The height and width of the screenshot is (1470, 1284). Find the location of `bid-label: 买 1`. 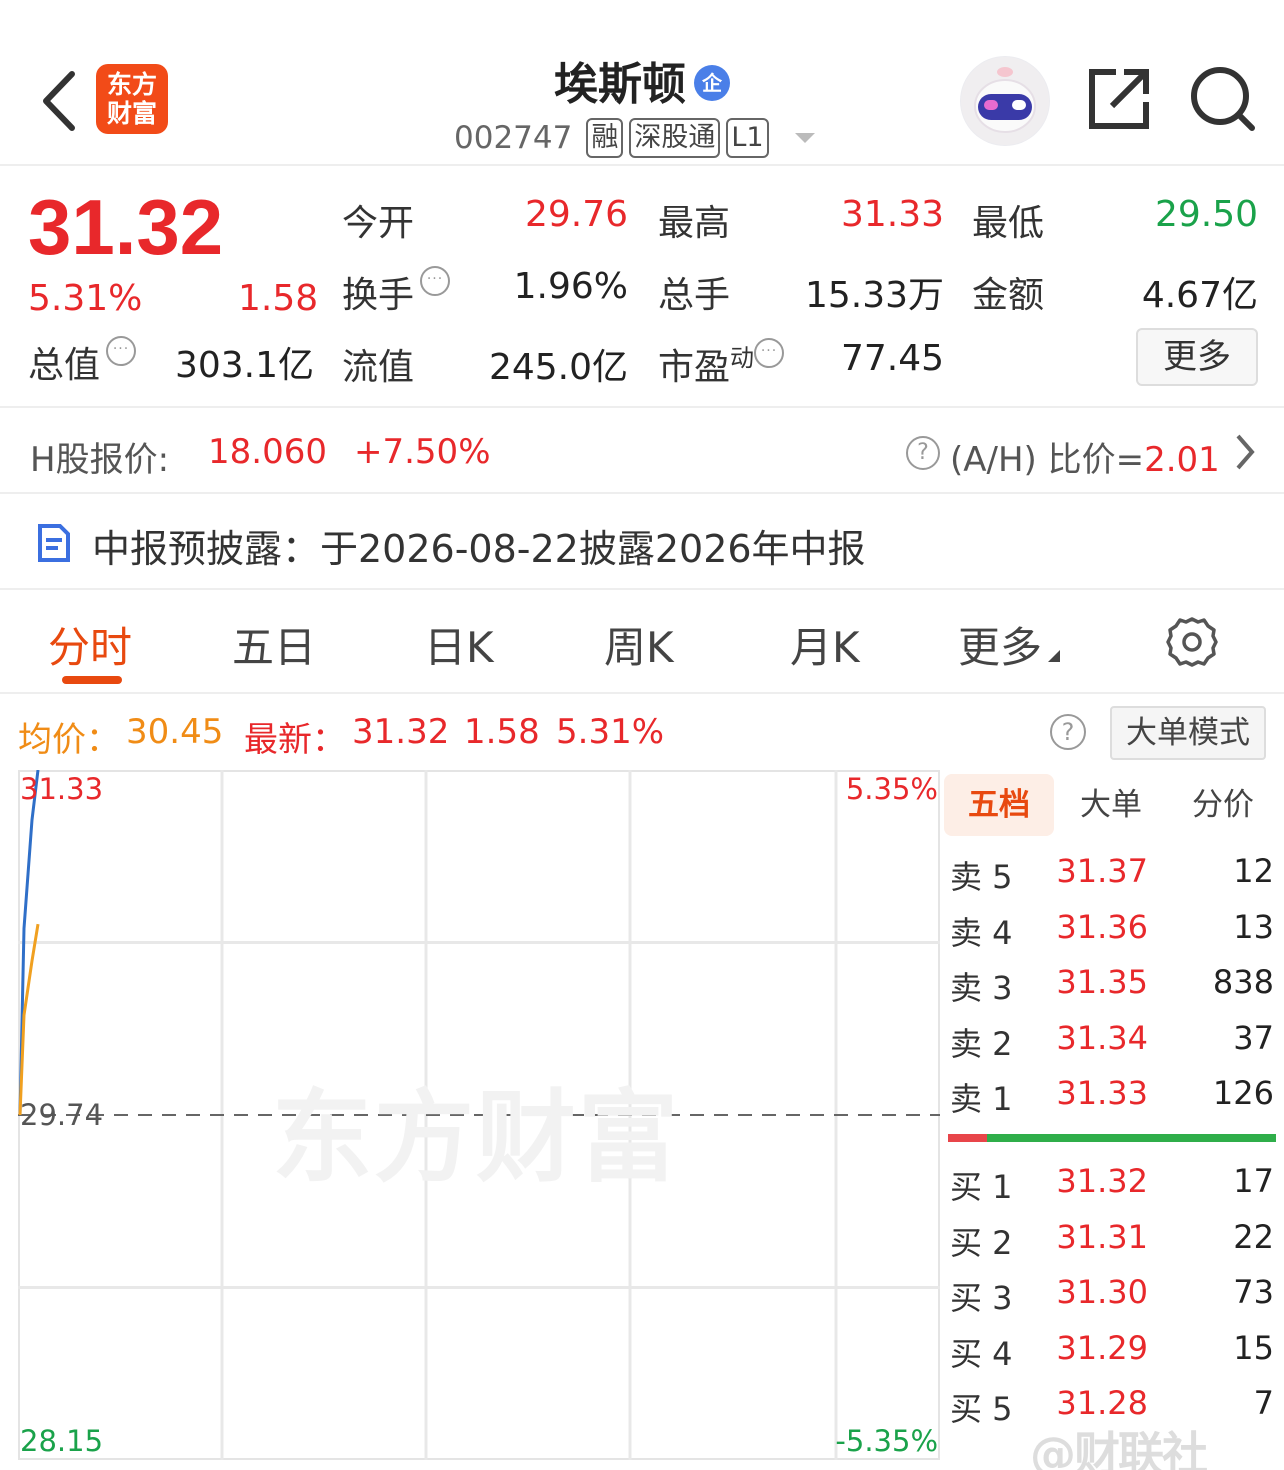

bid-label: 买 1 is located at coordinates (981, 1187).